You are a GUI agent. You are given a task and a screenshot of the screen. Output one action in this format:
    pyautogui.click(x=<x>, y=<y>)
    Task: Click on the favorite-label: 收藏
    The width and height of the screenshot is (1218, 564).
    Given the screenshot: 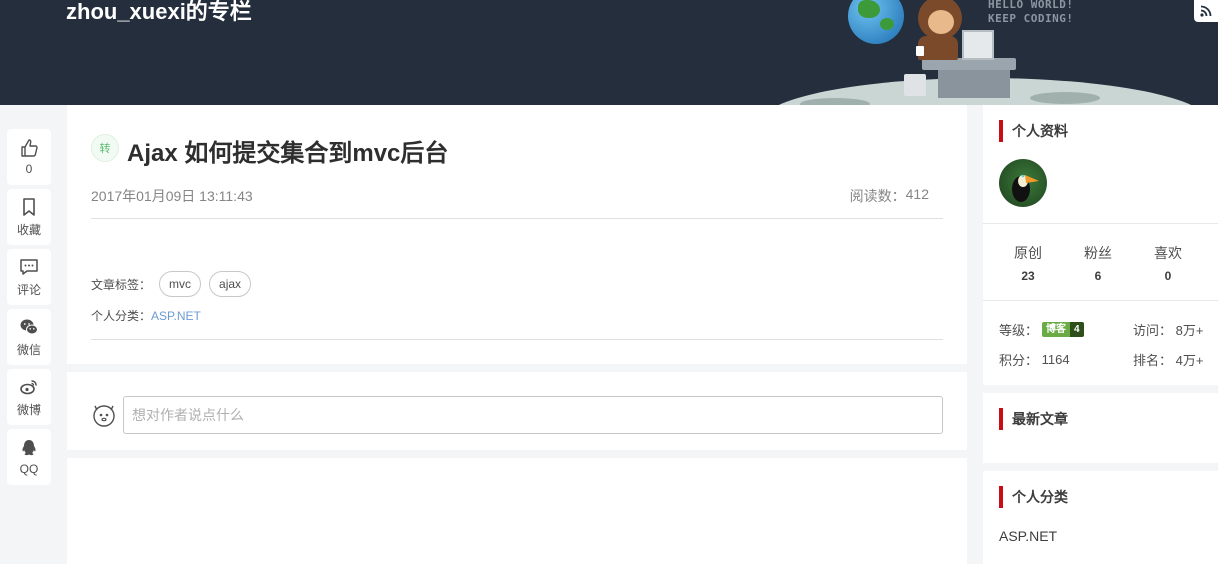 What is the action you would take?
    pyautogui.click(x=28, y=229)
    